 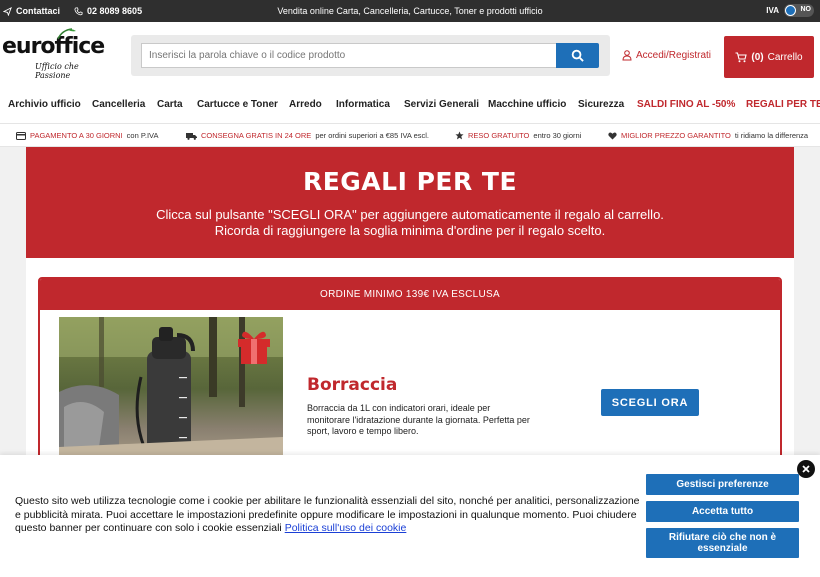 I want to click on nav-item-archivio-ufficio: Archivio ufficio, so click(x=44, y=104).